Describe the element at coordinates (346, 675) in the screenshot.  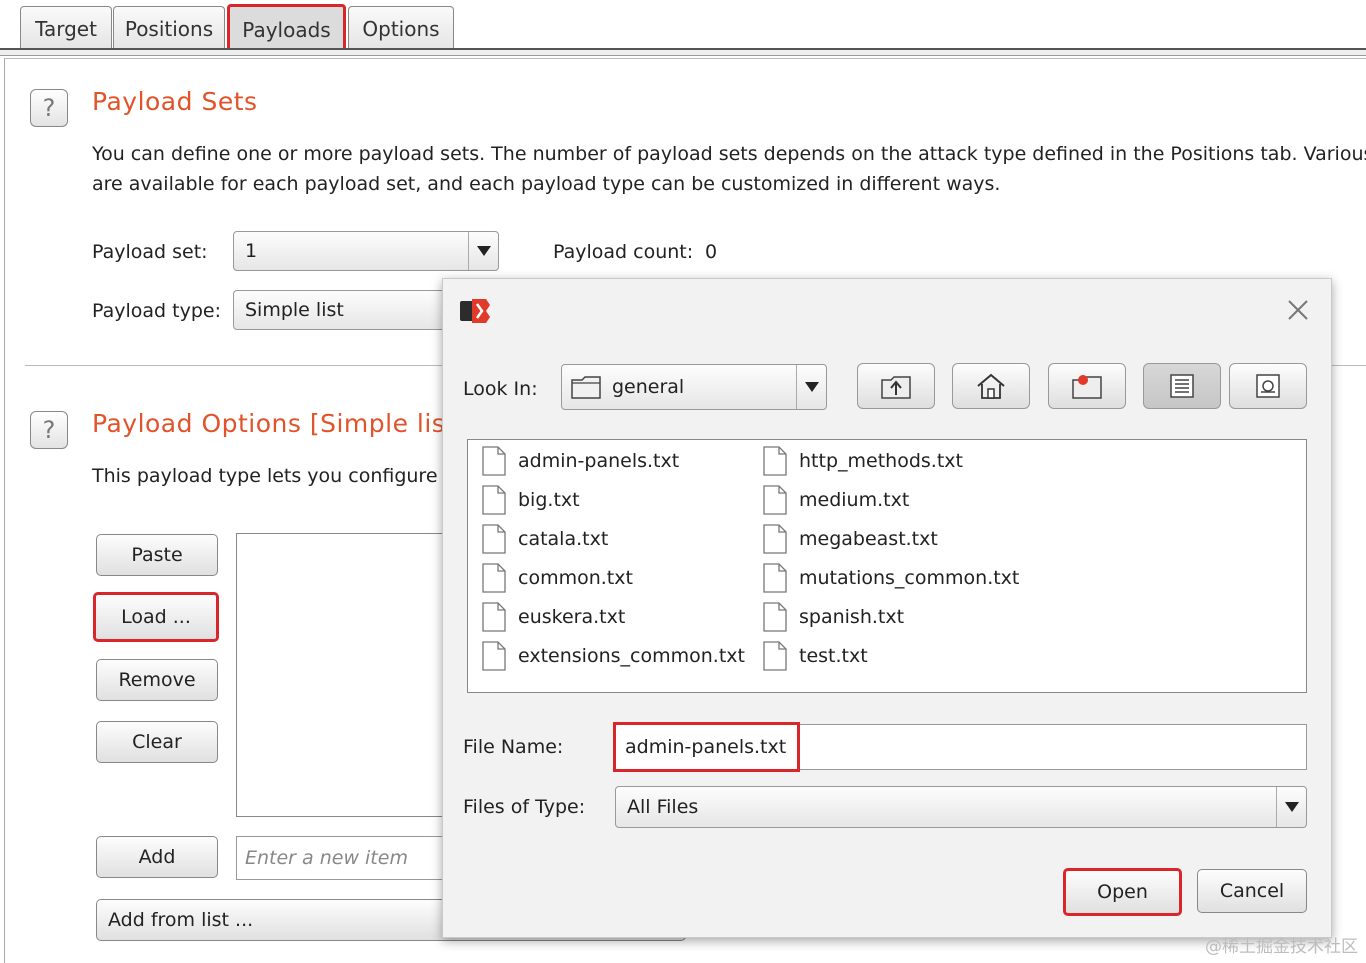
I see `payload-list` at that location.